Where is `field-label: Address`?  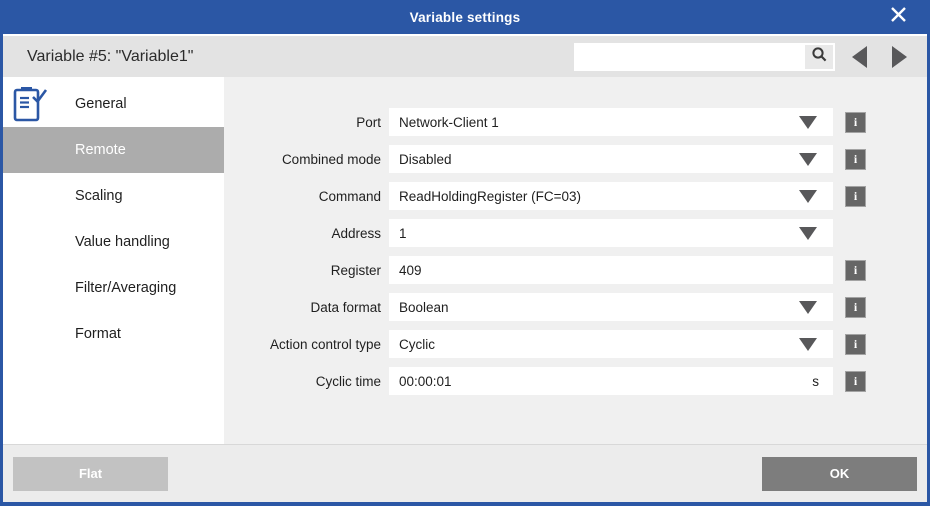 field-label: Address is located at coordinates (356, 233).